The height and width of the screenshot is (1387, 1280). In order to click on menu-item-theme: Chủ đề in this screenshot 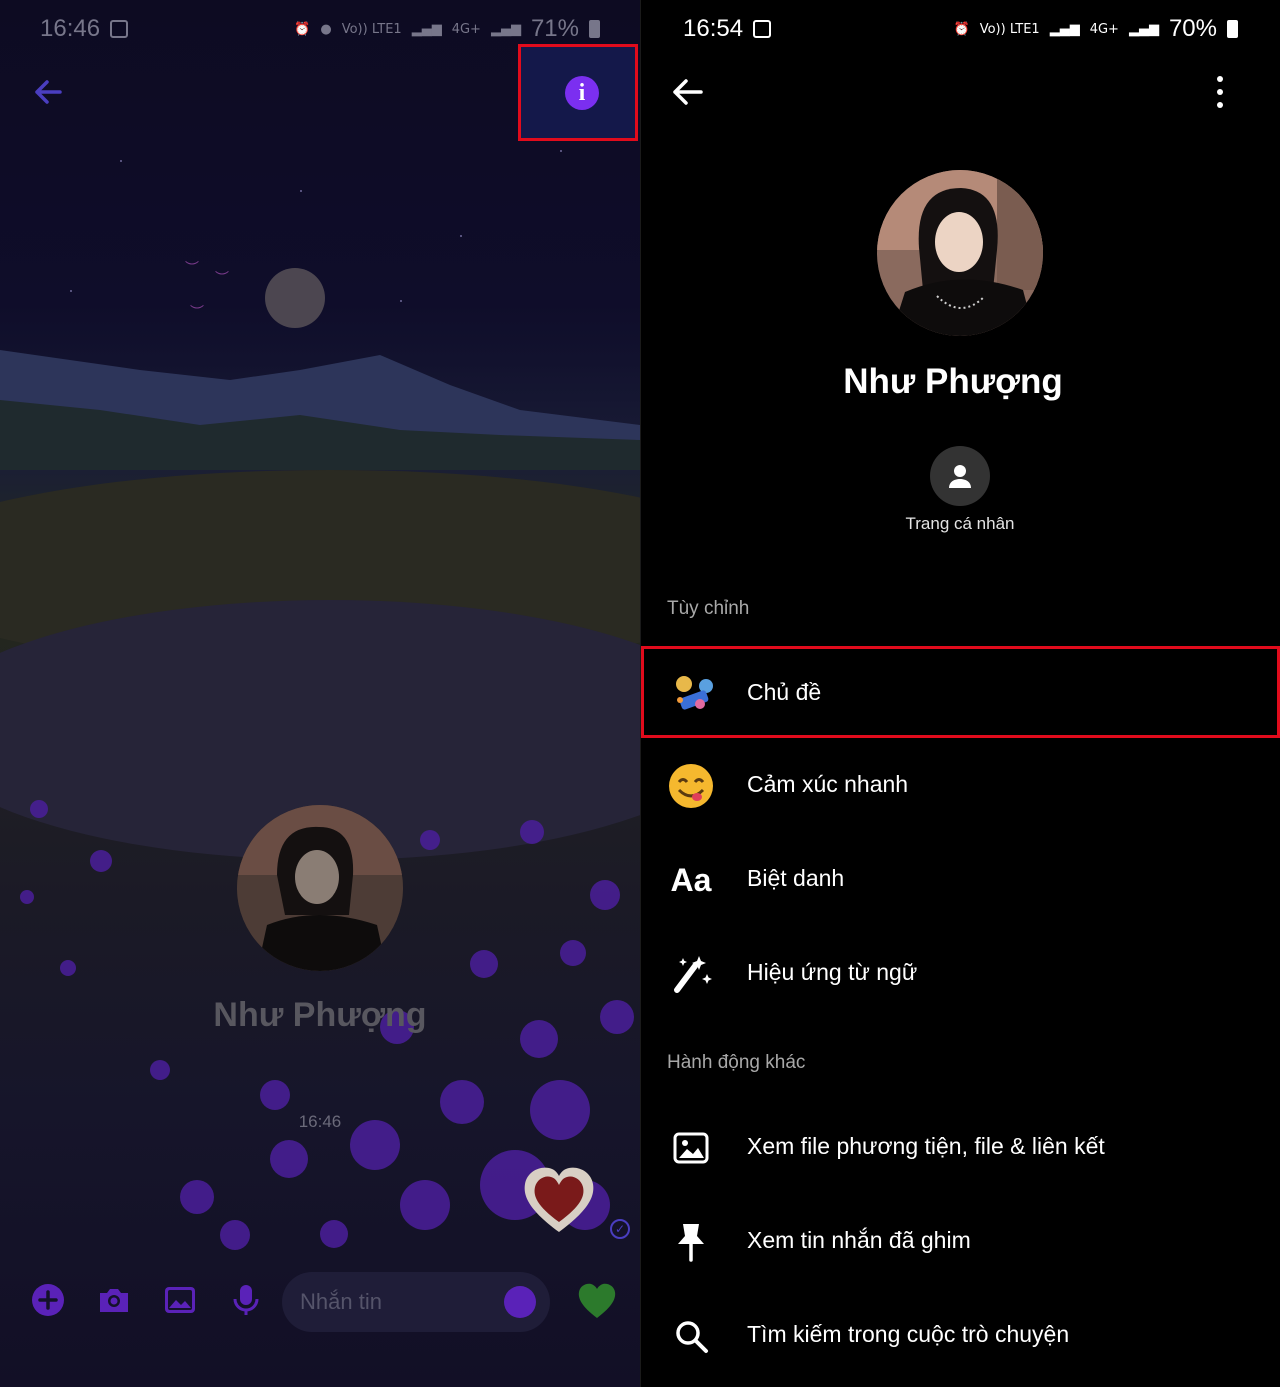, I will do `click(960, 692)`.